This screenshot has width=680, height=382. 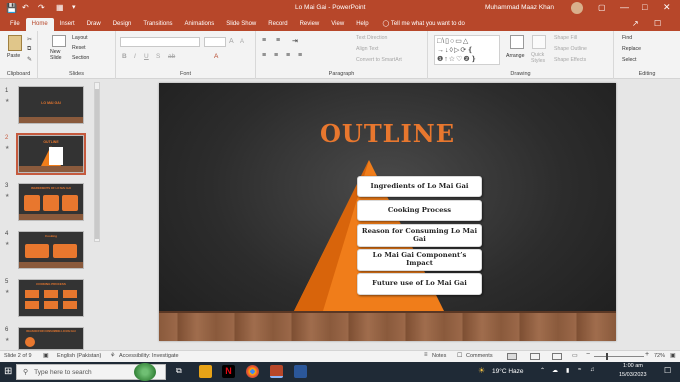 What do you see at coordinates (122, 24) in the screenshot?
I see `tab-design: Design` at bounding box center [122, 24].